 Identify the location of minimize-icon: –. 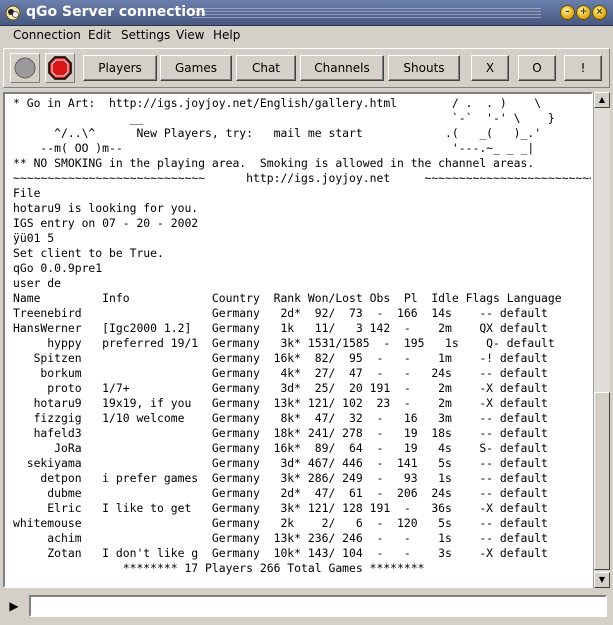
(567, 12).